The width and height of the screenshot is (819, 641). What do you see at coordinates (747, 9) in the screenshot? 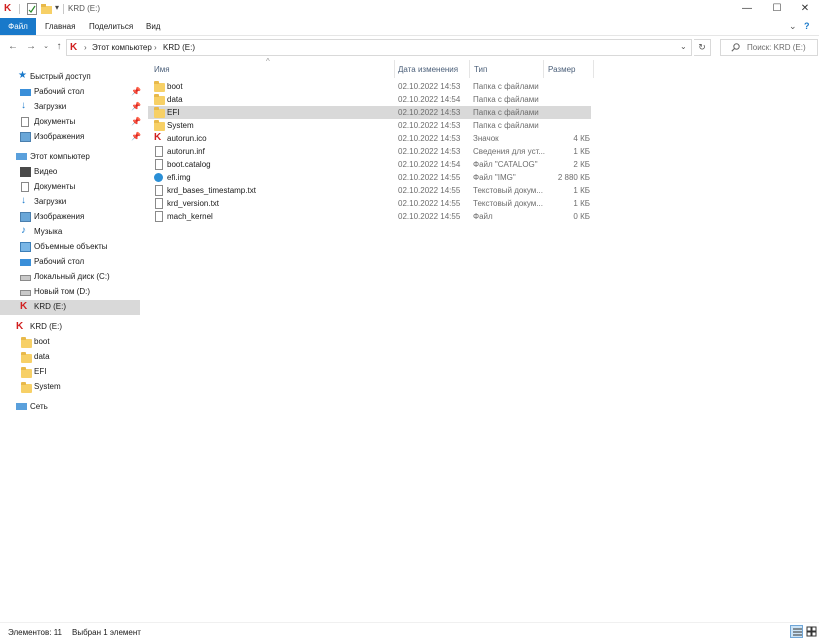
I see `minimize-icon: —` at bounding box center [747, 9].